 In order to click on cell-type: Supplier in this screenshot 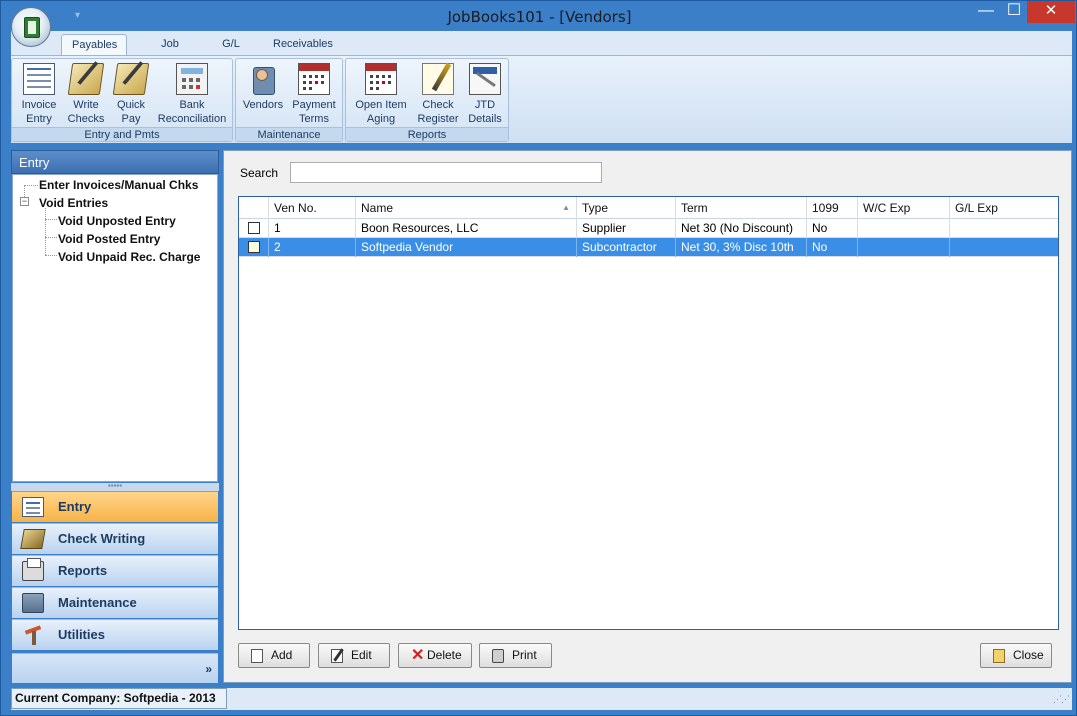, I will do `click(626, 228)`.